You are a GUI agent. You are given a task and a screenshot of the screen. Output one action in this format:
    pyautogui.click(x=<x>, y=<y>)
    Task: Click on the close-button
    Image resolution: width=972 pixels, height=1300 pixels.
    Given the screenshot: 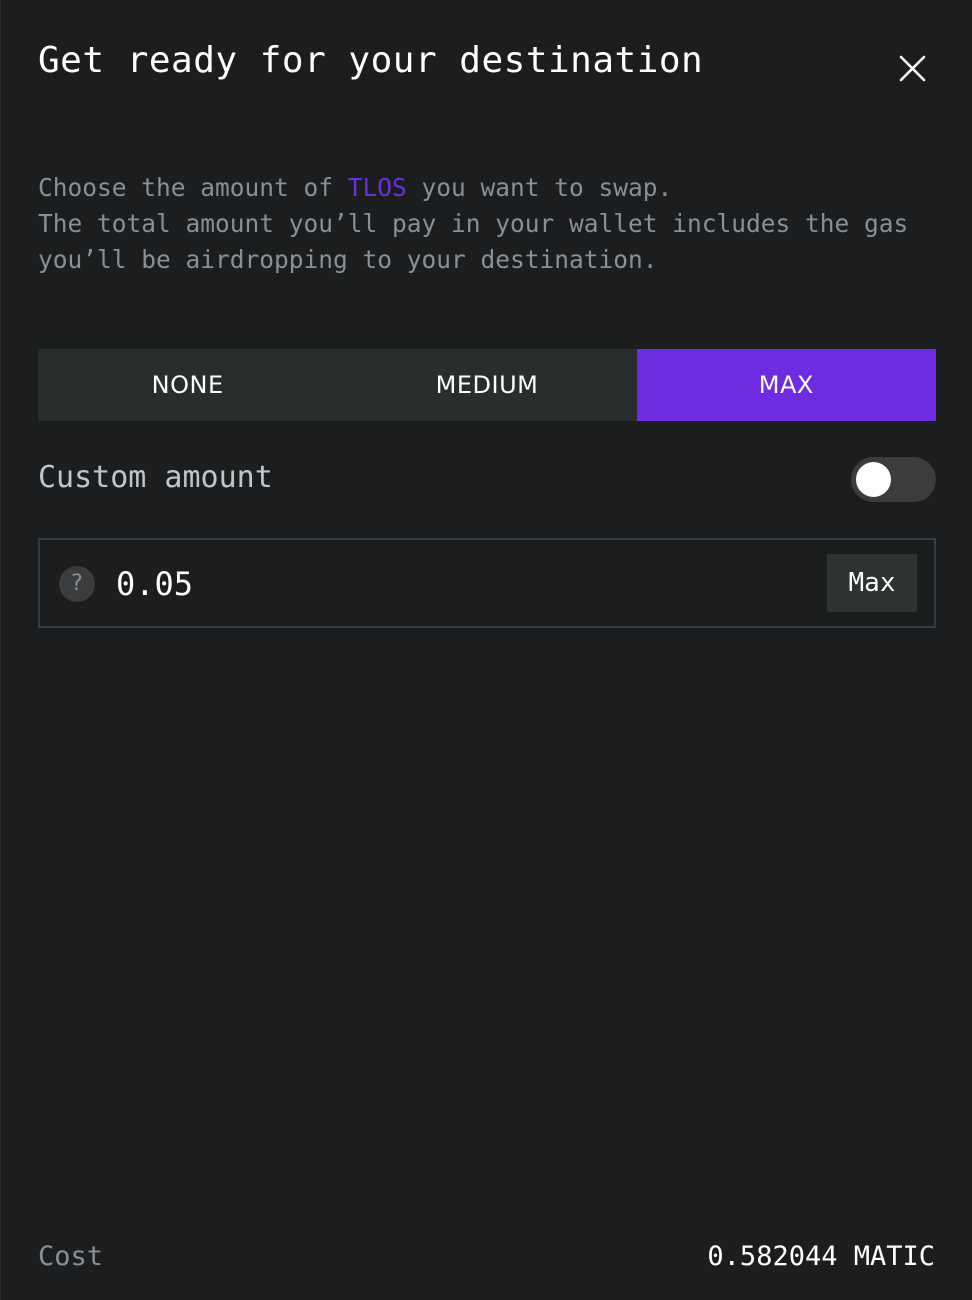 What is the action you would take?
    pyautogui.click(x=913, y=68)
    